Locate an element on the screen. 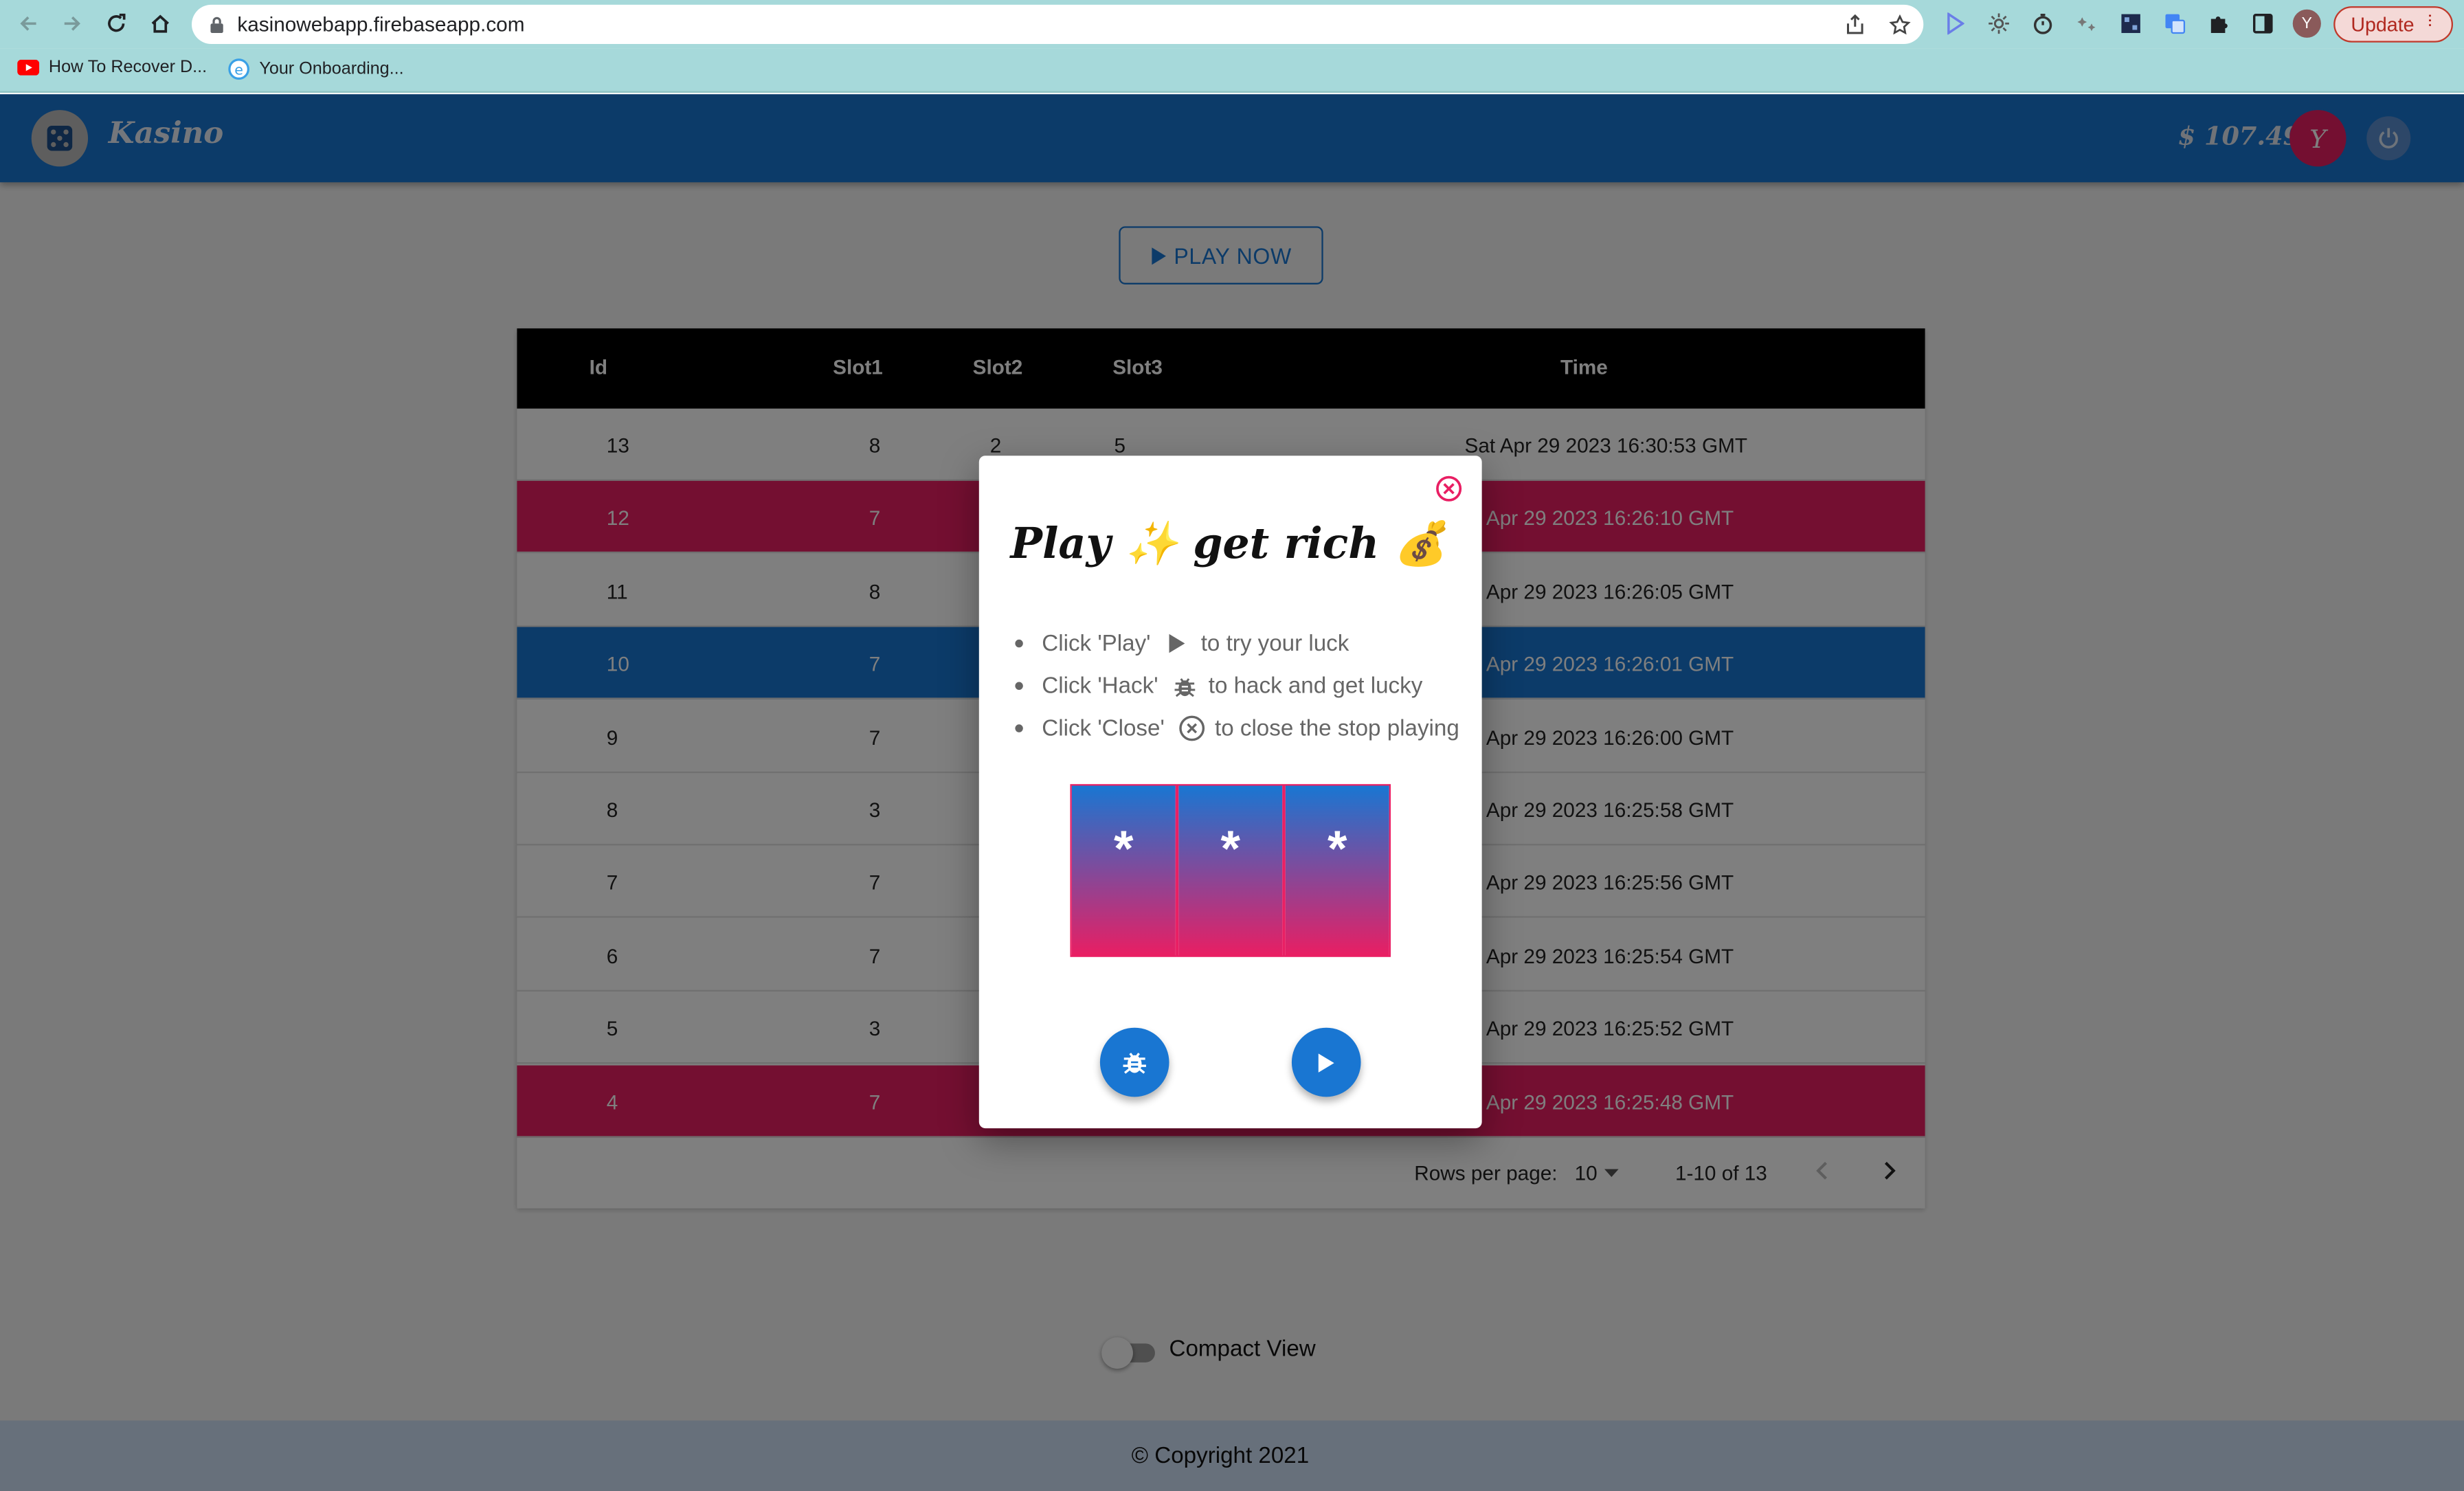  instruction-text: to try your luck is located at coordinates (1274, 643).